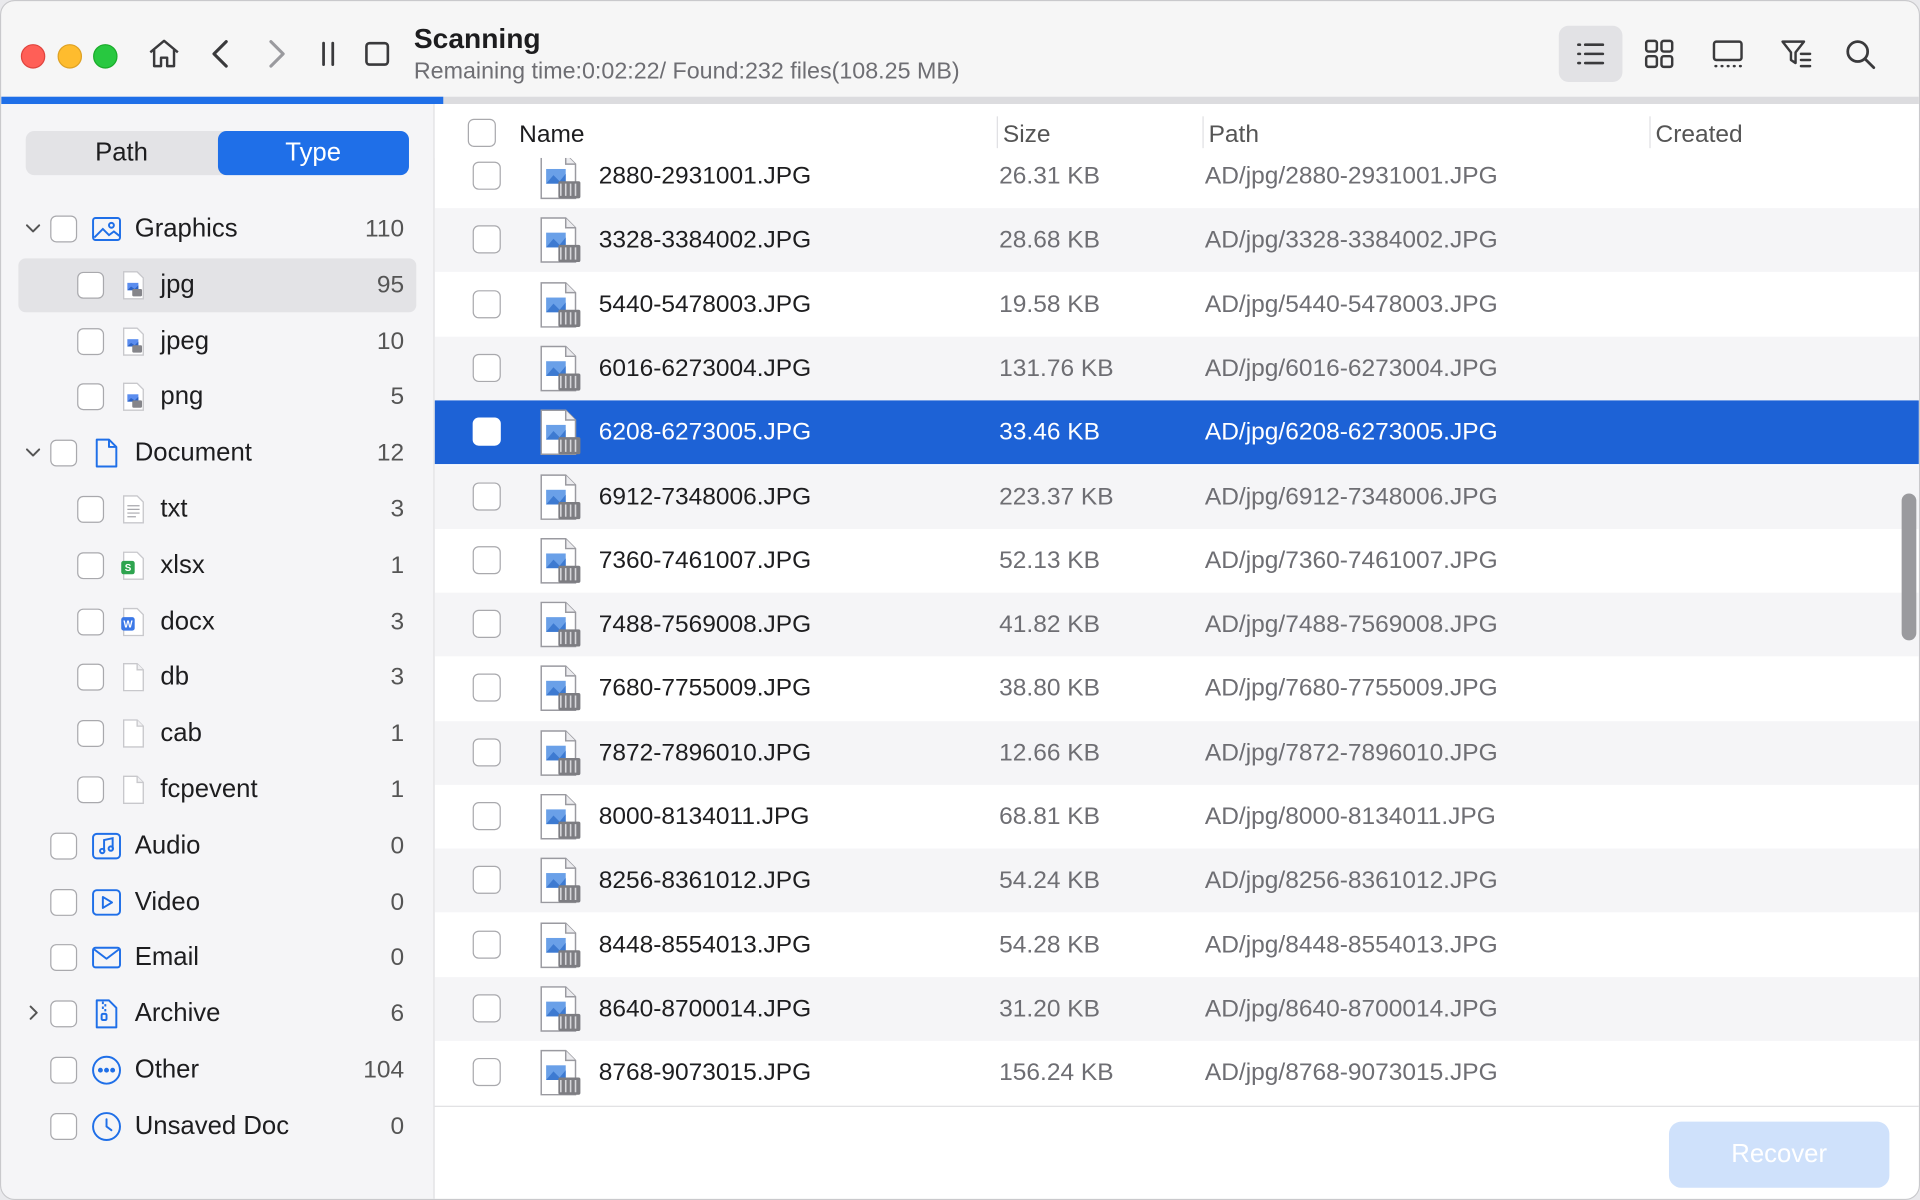 This screenshot has height=1200, width=1920. What do you see at coordinates (328, 54) in the screenshot?
I see `pause-icon` at bounding box center [328, 54].